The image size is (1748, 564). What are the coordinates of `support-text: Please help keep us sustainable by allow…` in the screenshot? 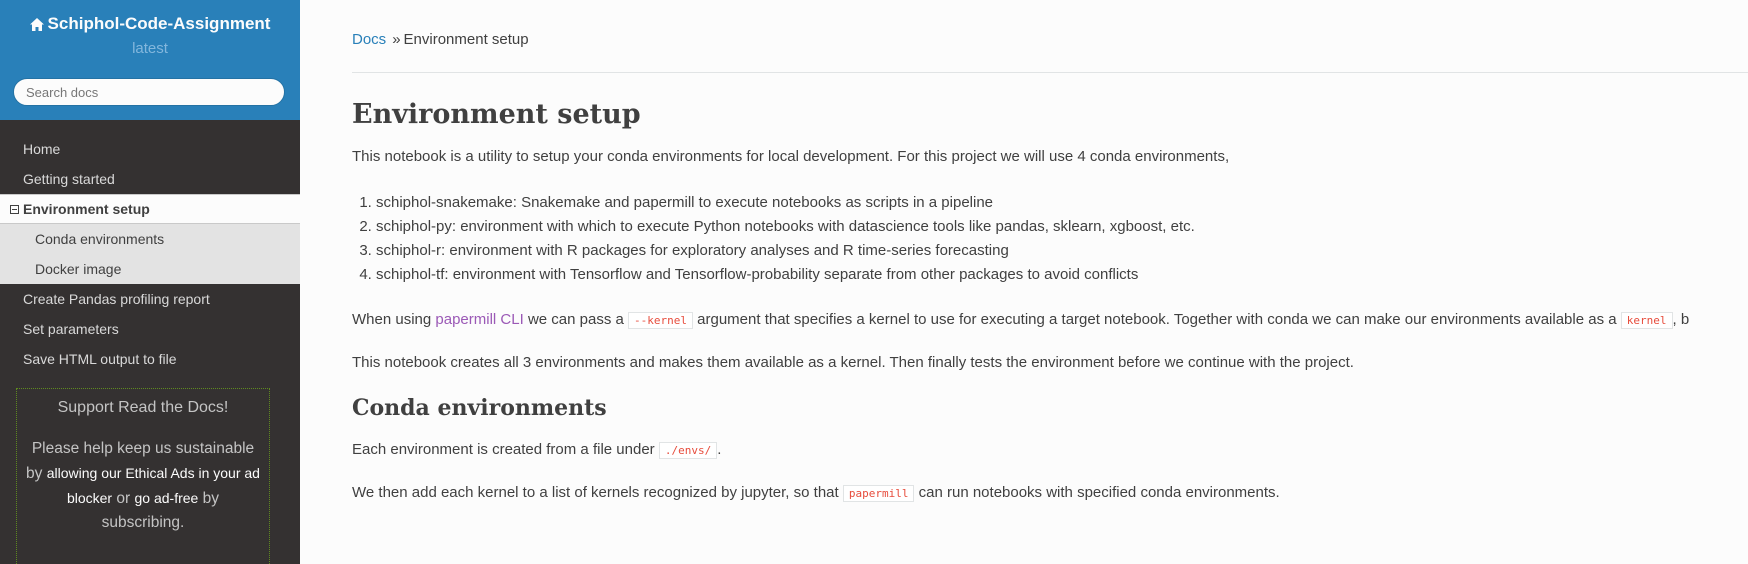 It's located at (143, 486).